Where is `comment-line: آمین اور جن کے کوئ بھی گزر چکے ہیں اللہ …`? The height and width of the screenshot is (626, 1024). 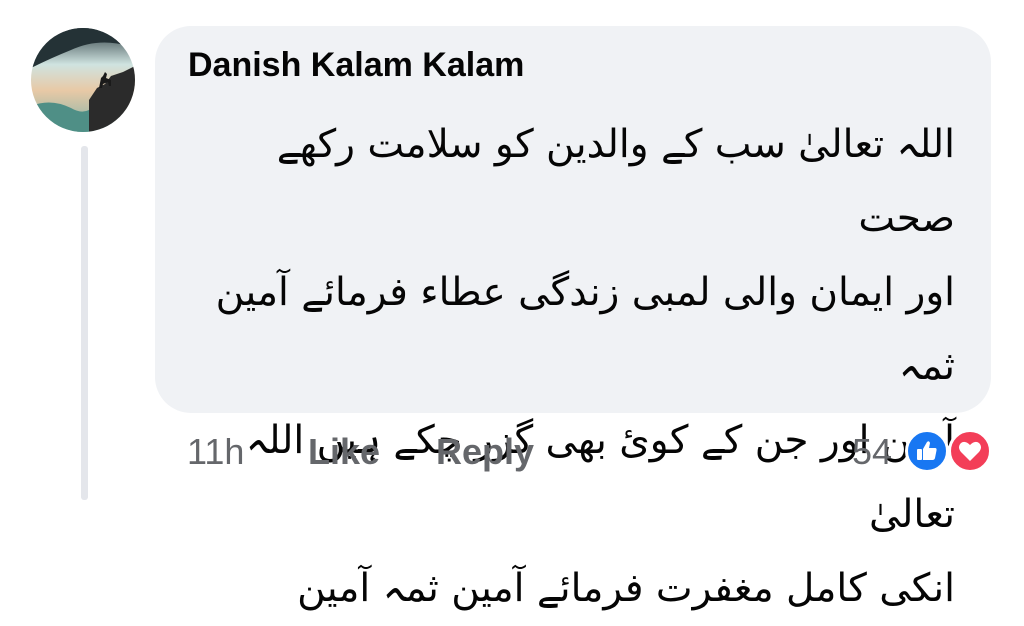 comment-line: آمین اور جن کے کوئ بھی گزر چکے ہیں اللہ … is located at coordinates (600, 477).